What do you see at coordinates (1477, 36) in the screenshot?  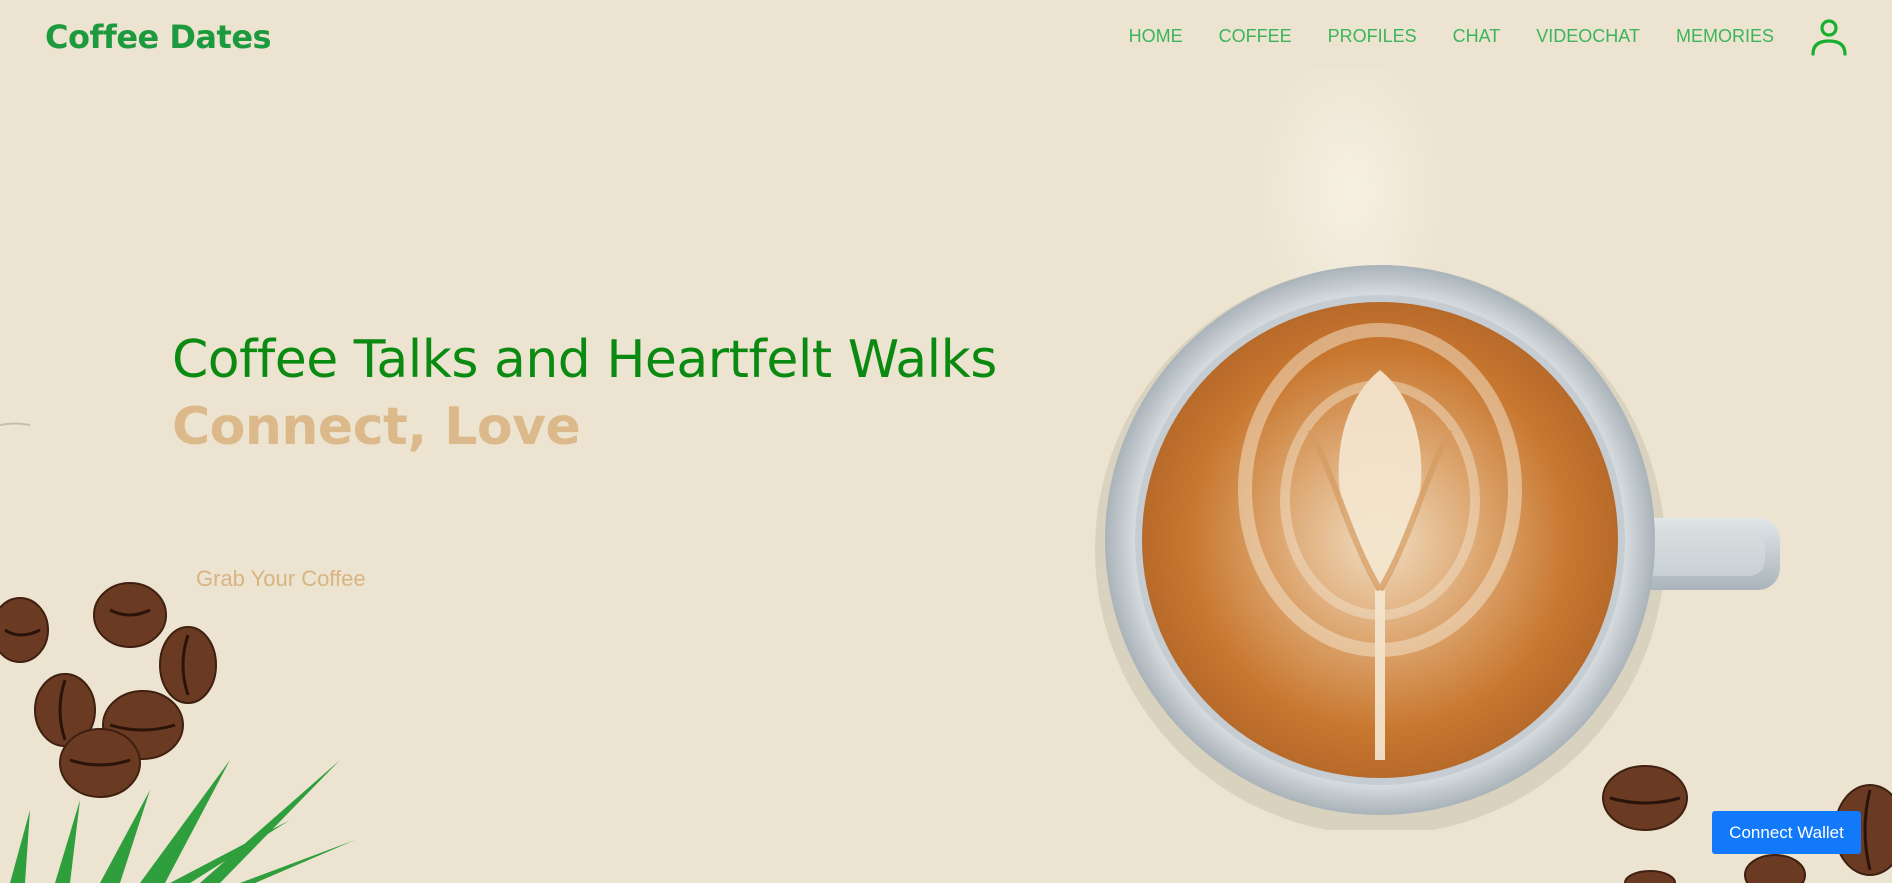 I see `nav-chat: CHAT` at bounding box center [1477, 36].